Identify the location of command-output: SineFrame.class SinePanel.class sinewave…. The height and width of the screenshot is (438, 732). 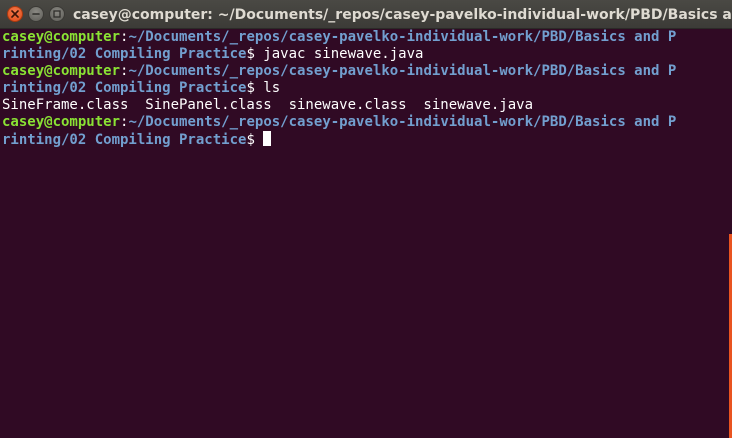
(268, 105).